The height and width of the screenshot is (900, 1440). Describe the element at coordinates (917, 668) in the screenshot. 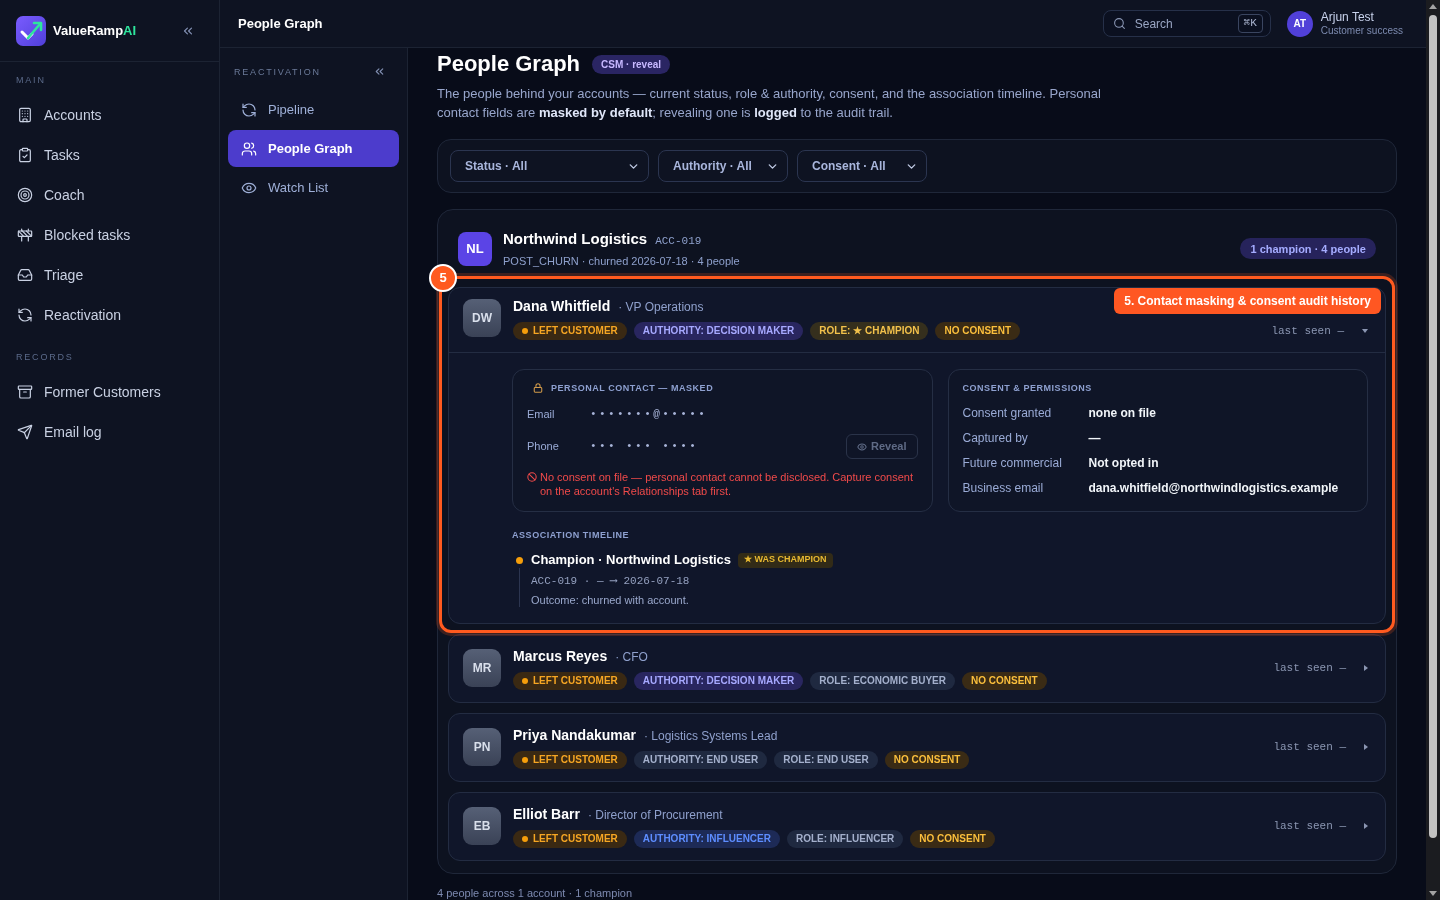

I see `person-card: MR Marcus Reyes · CFO LEFT CUSTOMER AUTHORITY: DECISION MAKER ROLE: ECONOMIC BUYER NO CONSENT last seen —` at that location.